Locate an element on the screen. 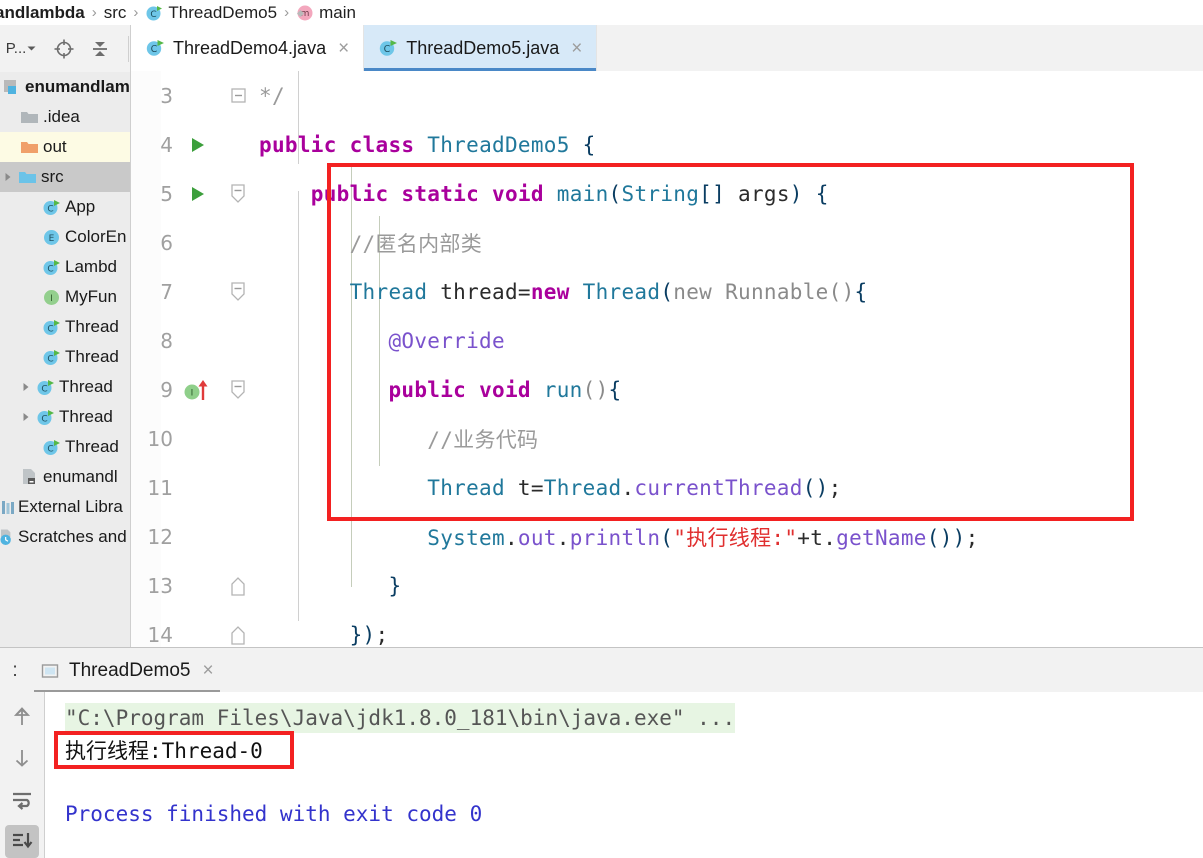 The width and height of the screenshot is (1203, 858). down-arrow-icon is located at coordinates (22, 759).